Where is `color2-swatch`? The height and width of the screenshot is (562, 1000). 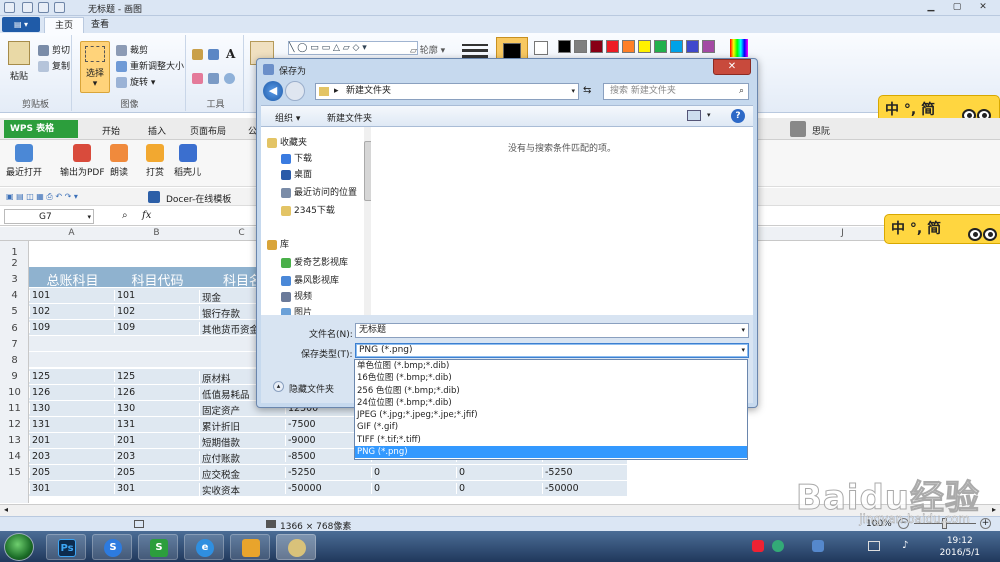
color2-swatch is located at coordinates (541, 48).